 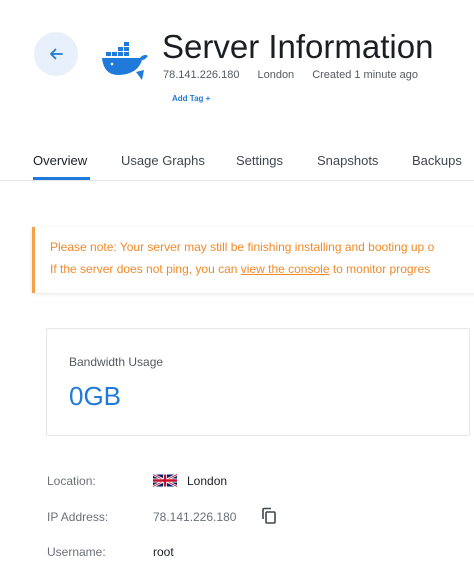 I want to click on copy-icon, so click(x=269, y=516).